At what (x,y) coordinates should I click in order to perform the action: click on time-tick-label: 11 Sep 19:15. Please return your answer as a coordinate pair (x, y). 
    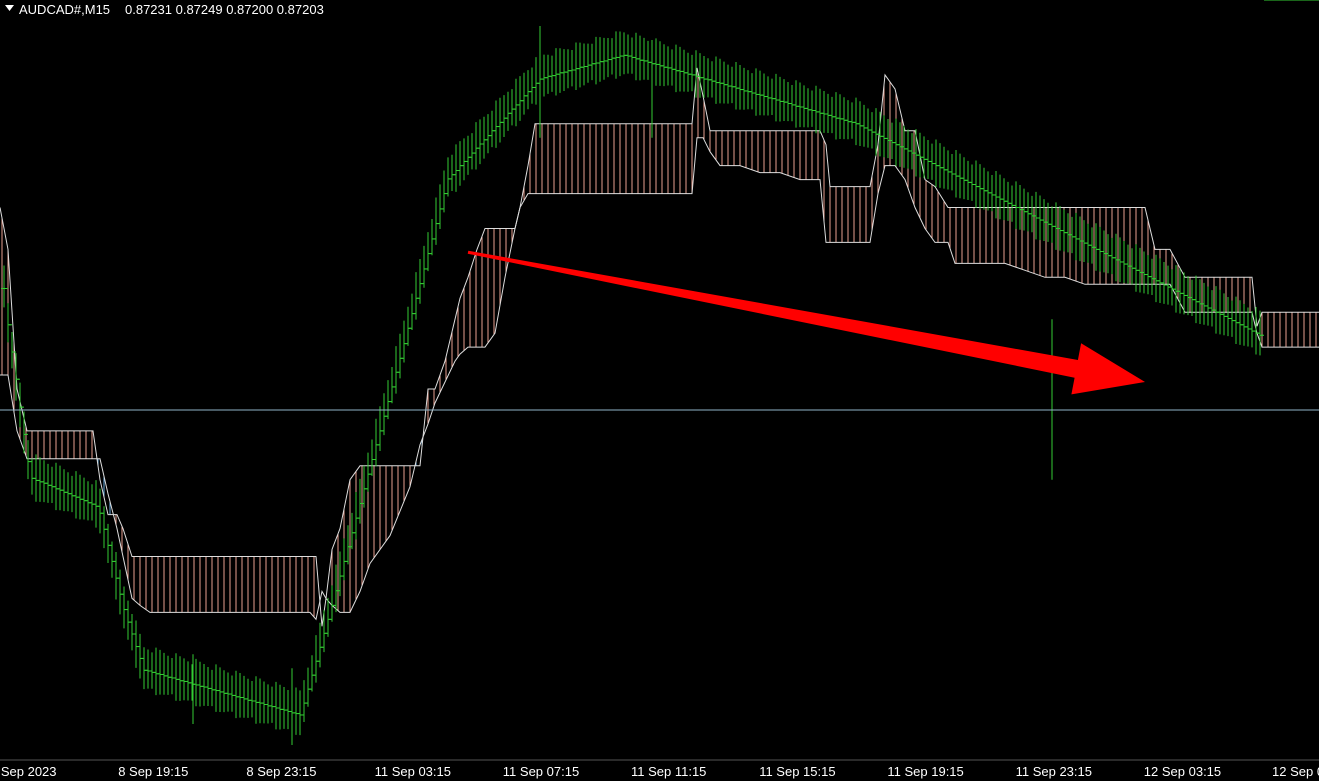
    Looking at the image, I should click on (925, 771).